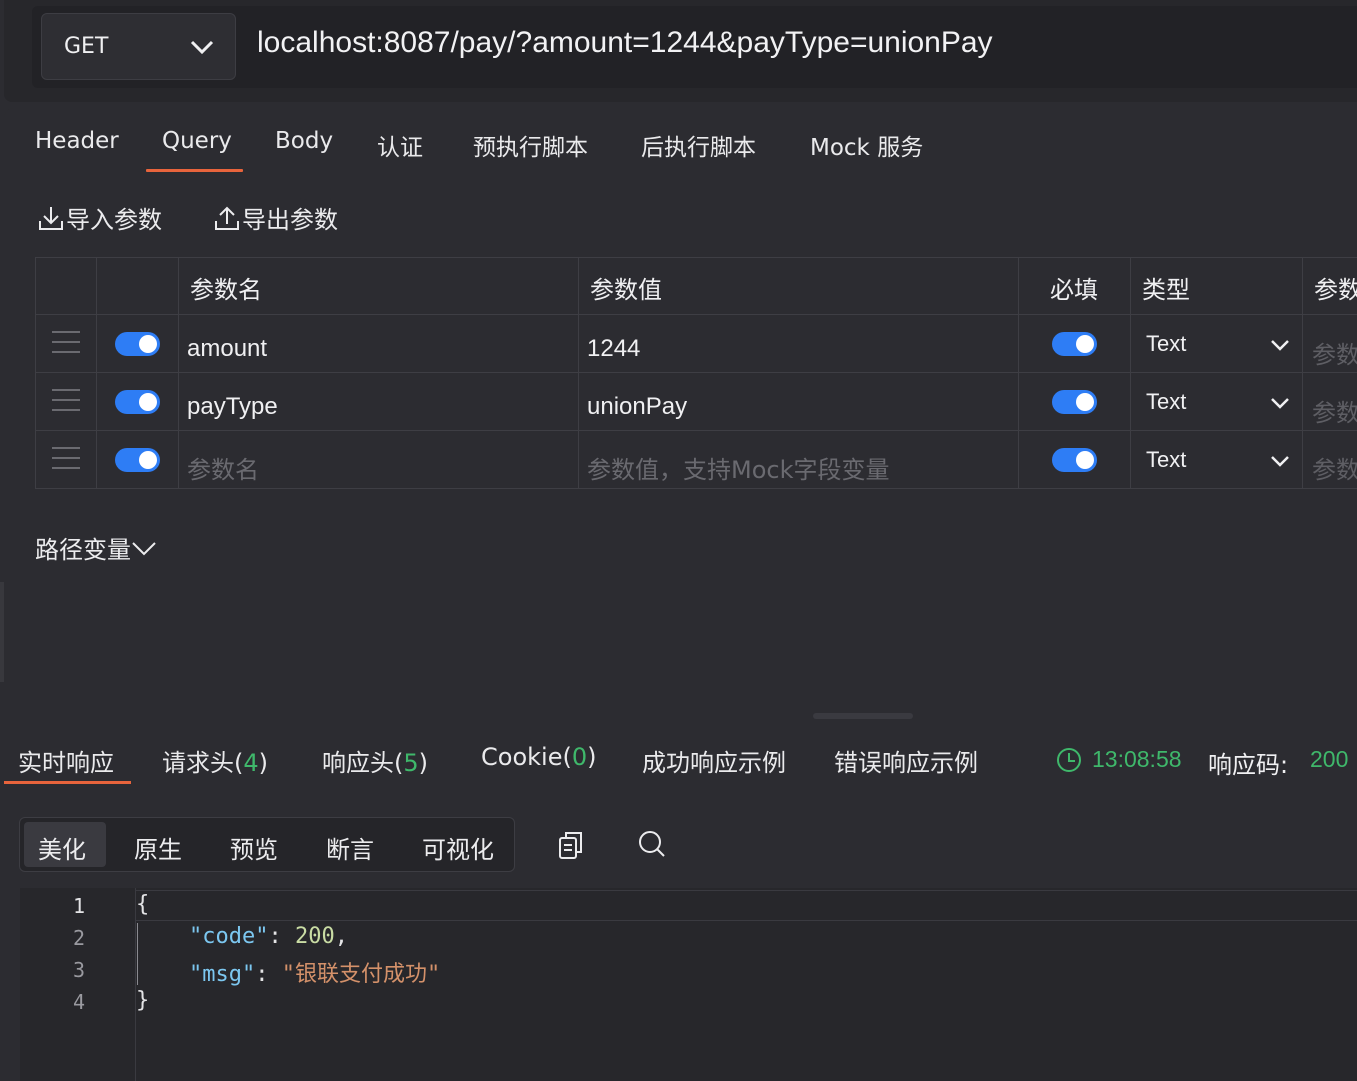 The width and height of the screenshot is (1357, 1081). Describe the element at coordinates (530, 145) in the screenshot. I see `tab-pre-script: 预执行脚本` at that location.